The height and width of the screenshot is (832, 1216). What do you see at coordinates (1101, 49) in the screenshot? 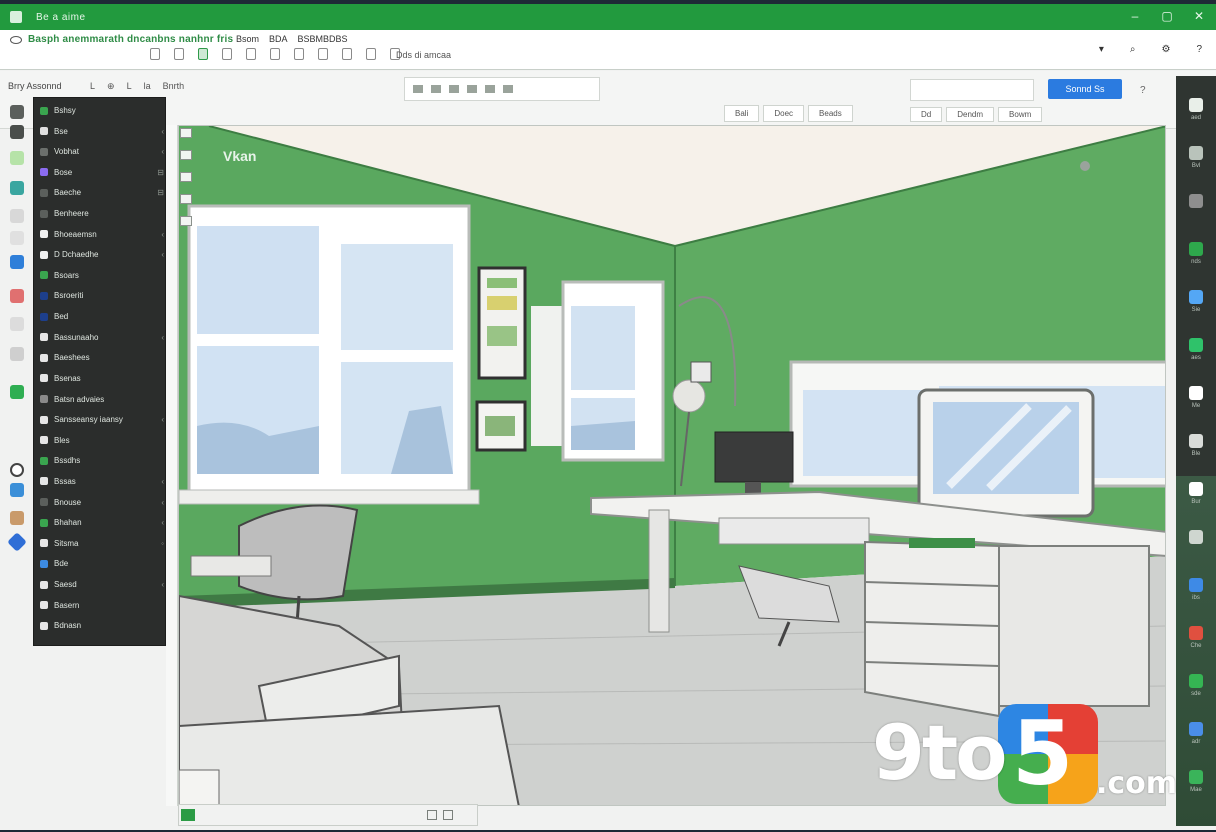
I see `dropdown-icon: ▾` at bounding box center [1101, 49].